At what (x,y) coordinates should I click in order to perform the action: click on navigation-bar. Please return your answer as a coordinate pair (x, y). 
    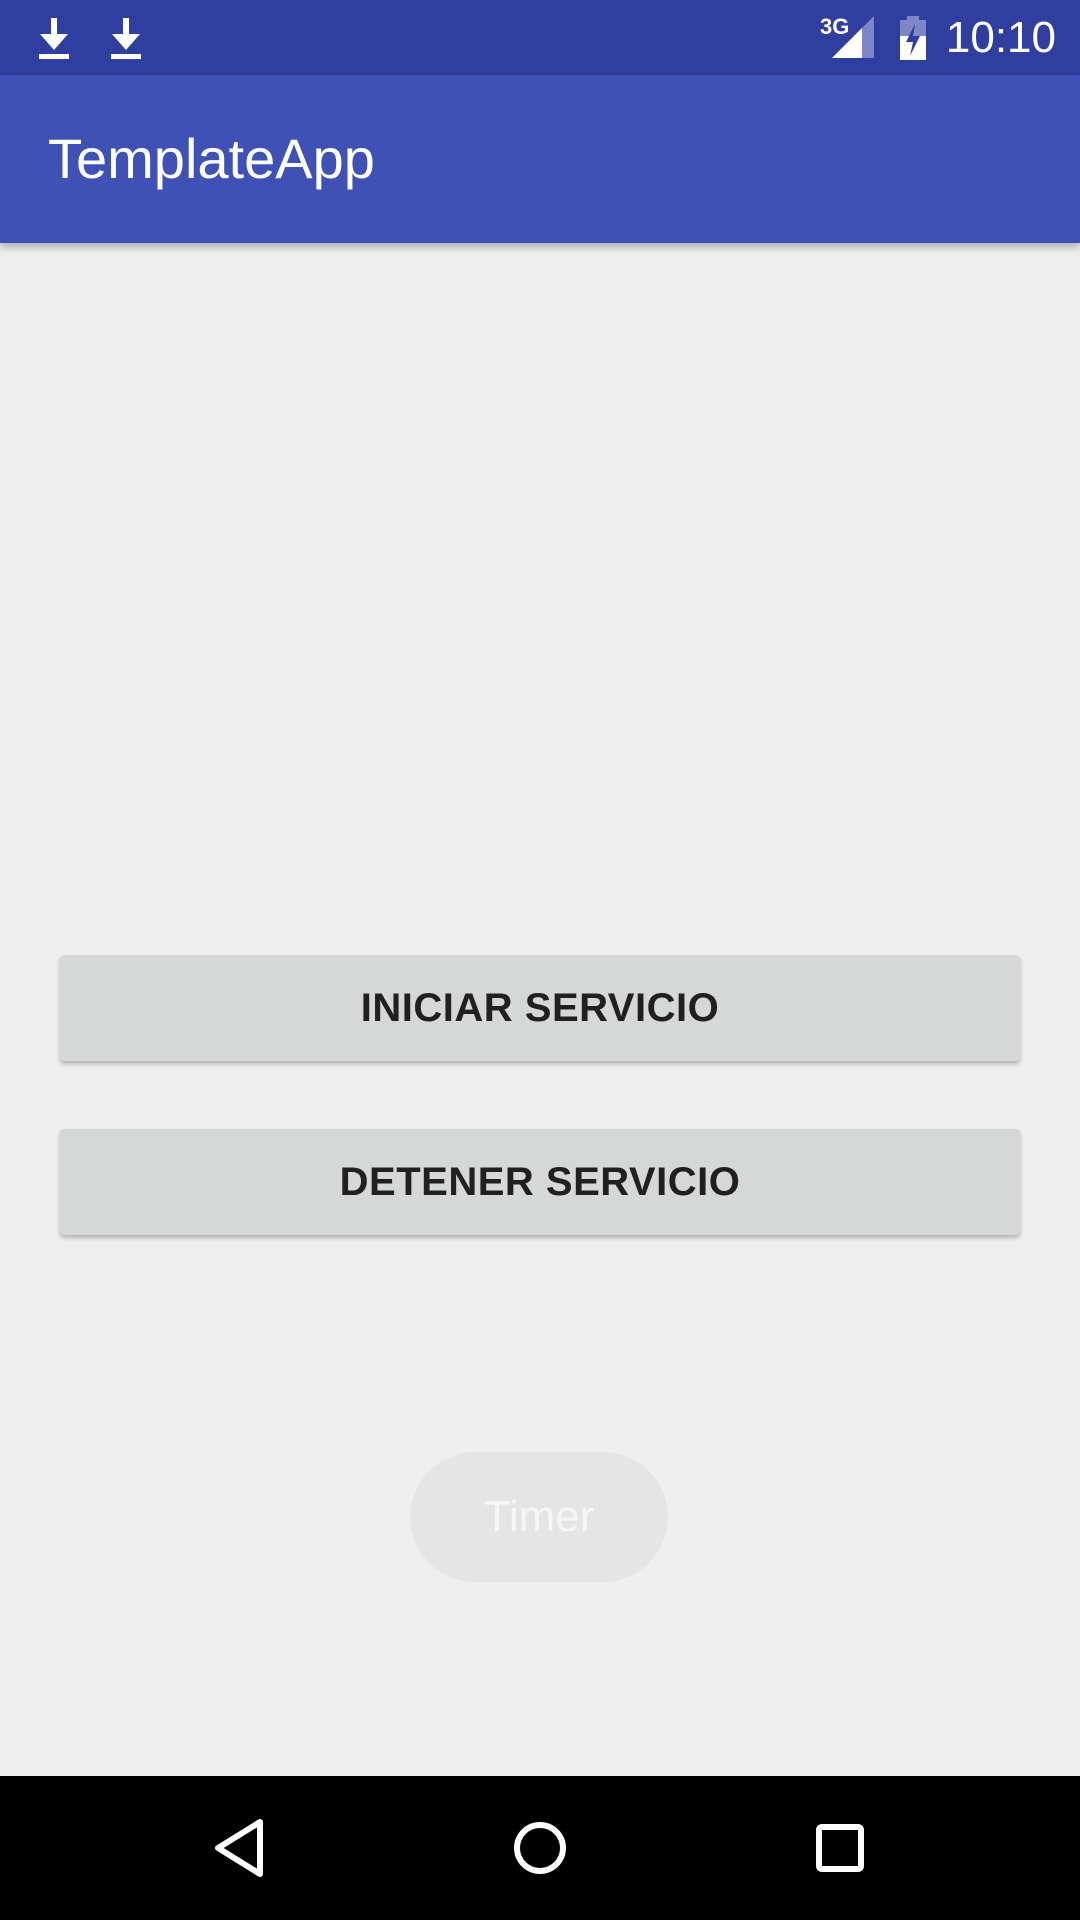
    Looking at the image, I should click on (540, 1848).